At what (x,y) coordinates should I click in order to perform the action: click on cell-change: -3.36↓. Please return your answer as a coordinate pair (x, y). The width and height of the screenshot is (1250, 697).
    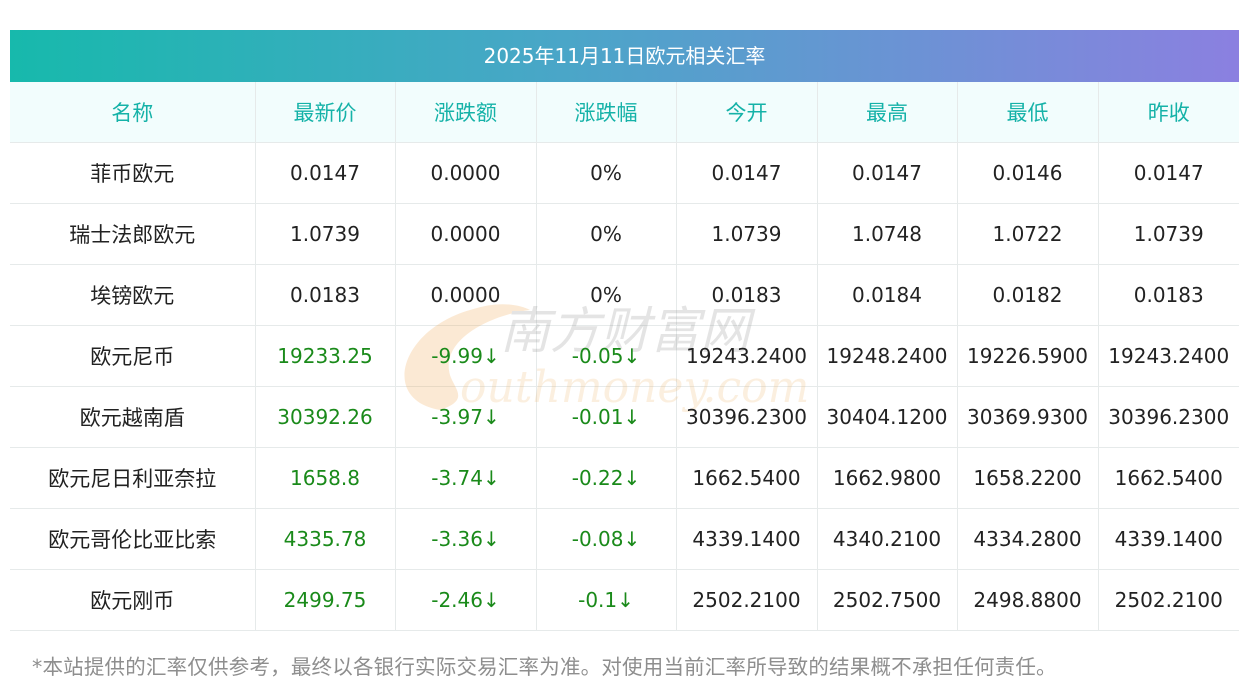
    Looking at the image, I should click on (466, 539).